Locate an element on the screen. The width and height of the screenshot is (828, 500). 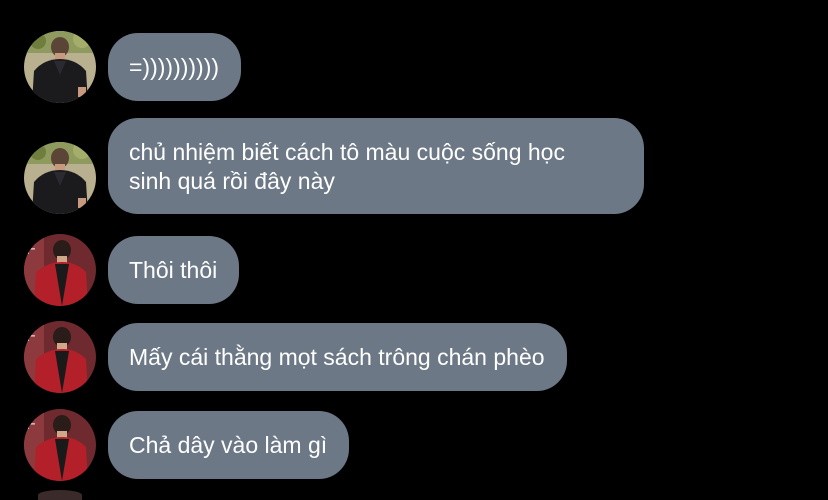
message-bubble: Thôi thôi is located at coordinates (174, 270).